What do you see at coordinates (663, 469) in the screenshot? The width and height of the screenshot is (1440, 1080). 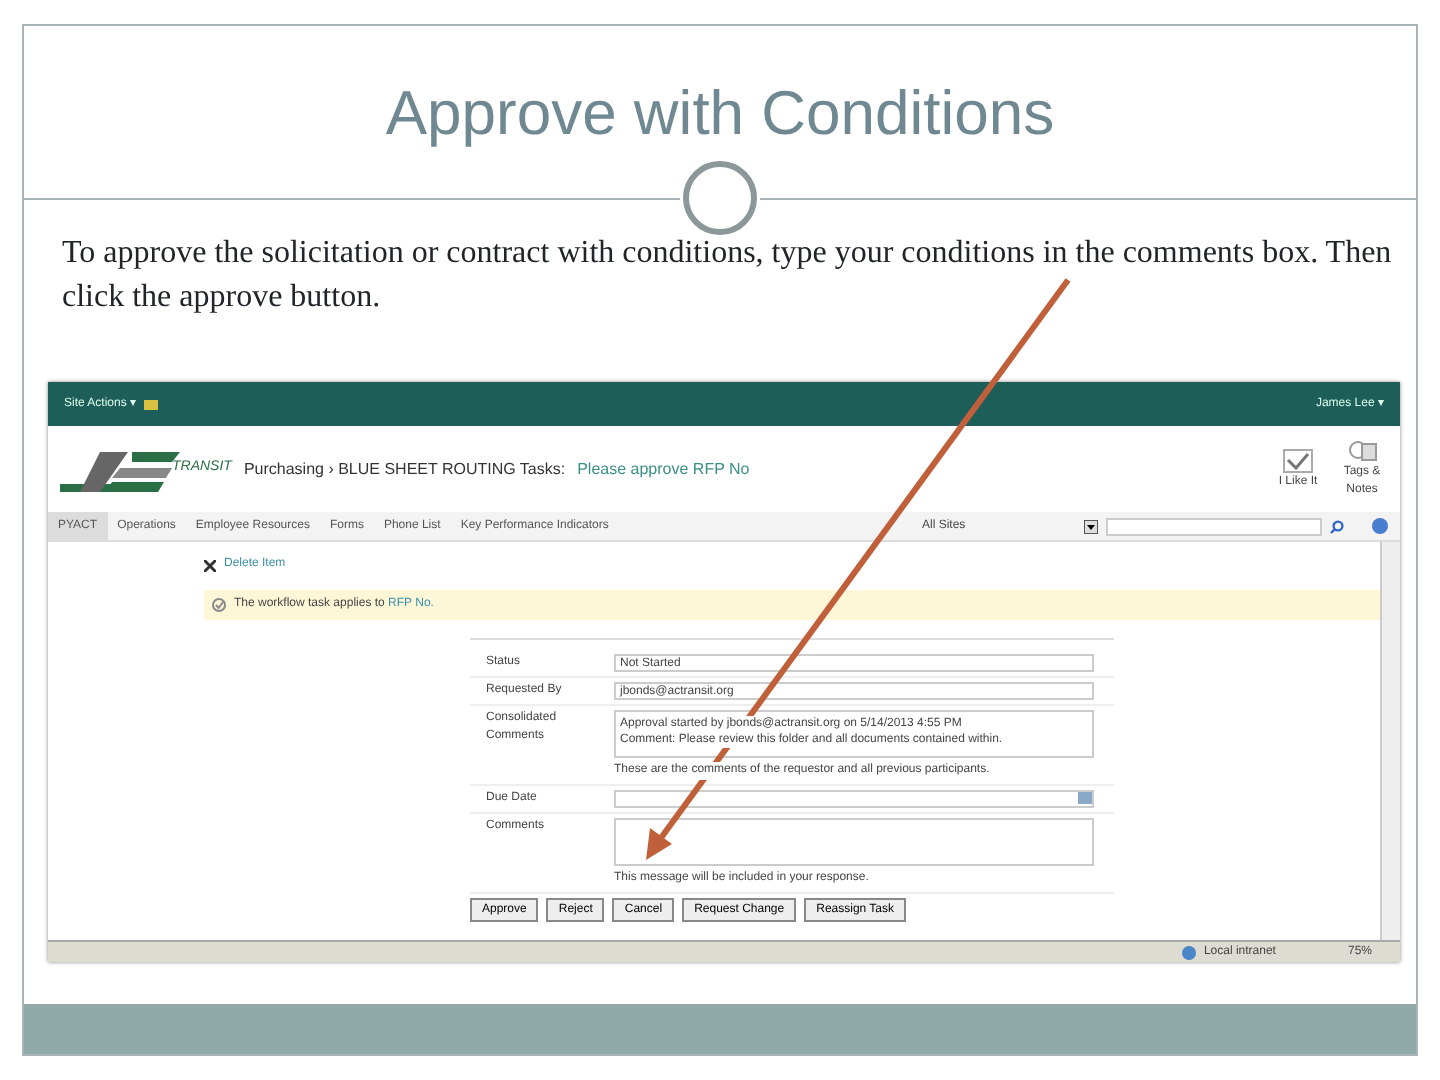 I see `page-title: Please approve RFP No` at bounding box center [663, 469].